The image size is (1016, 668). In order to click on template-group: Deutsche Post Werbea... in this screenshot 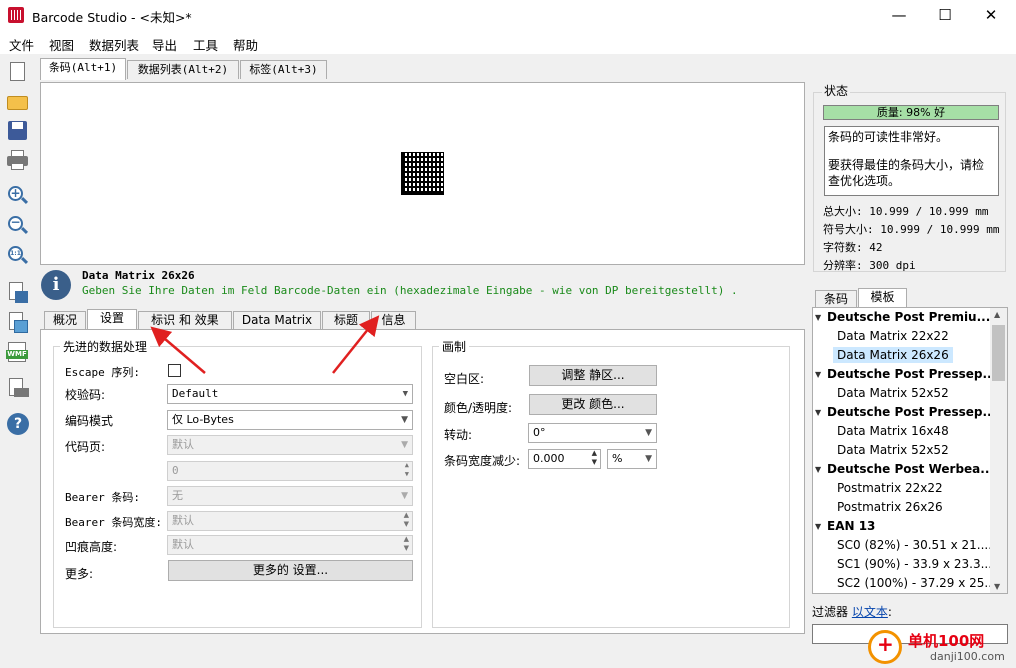, I will do `click(901, 469)`.